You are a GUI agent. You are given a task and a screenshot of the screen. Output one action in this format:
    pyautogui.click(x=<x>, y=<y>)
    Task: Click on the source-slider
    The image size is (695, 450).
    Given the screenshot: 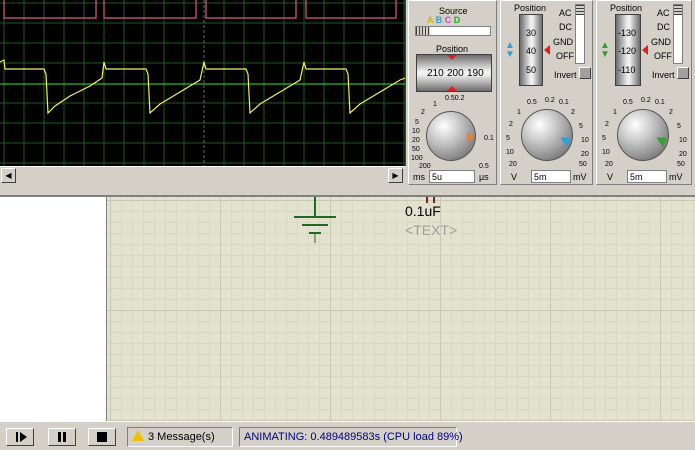 What is the action you would take?
    pyautogui.click(x=453, y=31)
    